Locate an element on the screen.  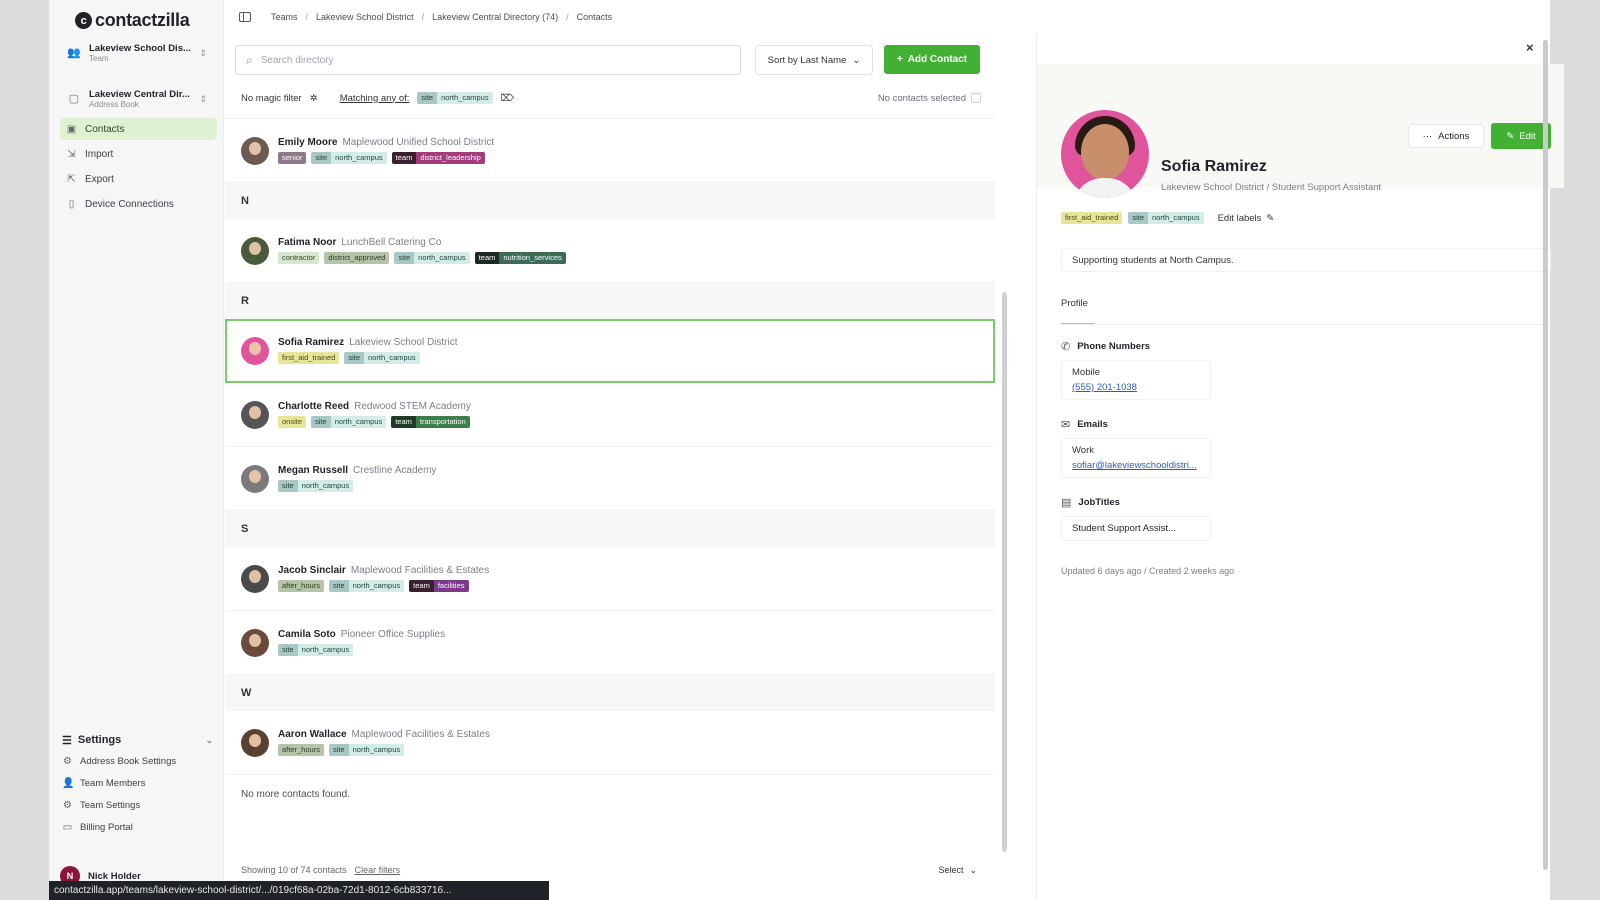
settings-item-team-settings: ⚙ Team Settings is located at coordinates (138, 805).